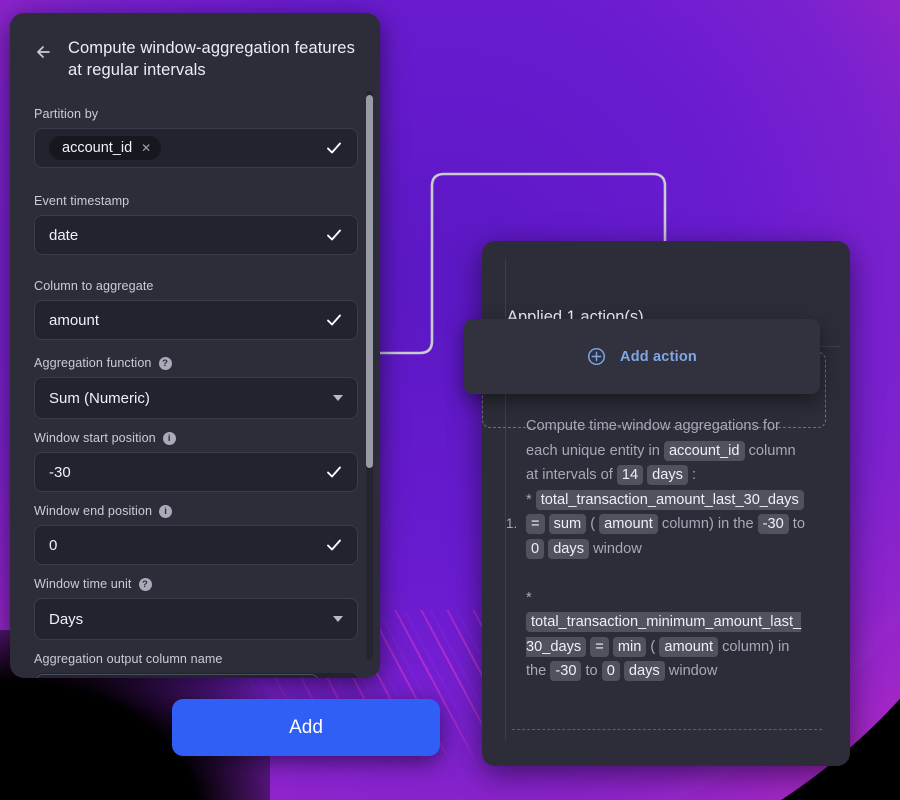 The height and width of the screenshot is (800, 900). What do you see at coordinates (610, 671) in the screenshot?
I see `code-end-2: 0` at bounding box center [610, 671].